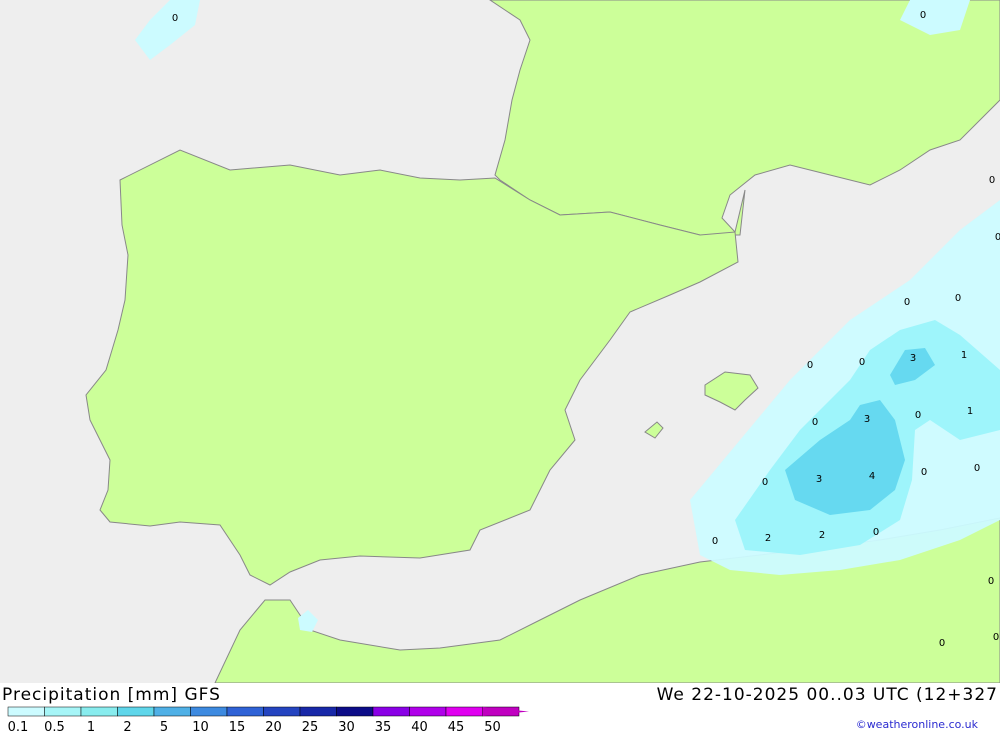  What do you see at coordinates (867, 419) in the screenshot?
I see `label-3-b: 3` at bounding box center [867, 419].